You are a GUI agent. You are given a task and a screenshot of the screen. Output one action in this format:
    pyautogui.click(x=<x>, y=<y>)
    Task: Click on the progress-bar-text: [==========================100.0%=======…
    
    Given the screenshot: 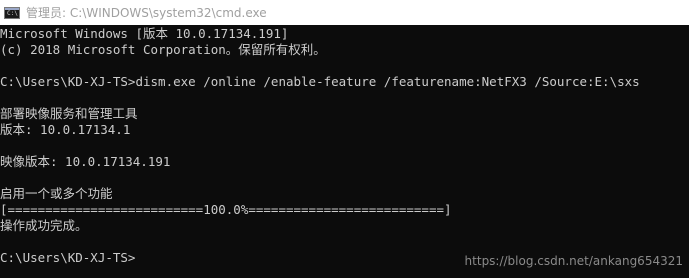 What is the action you would take?
    pyautogui.click(x=226, y=209)
    